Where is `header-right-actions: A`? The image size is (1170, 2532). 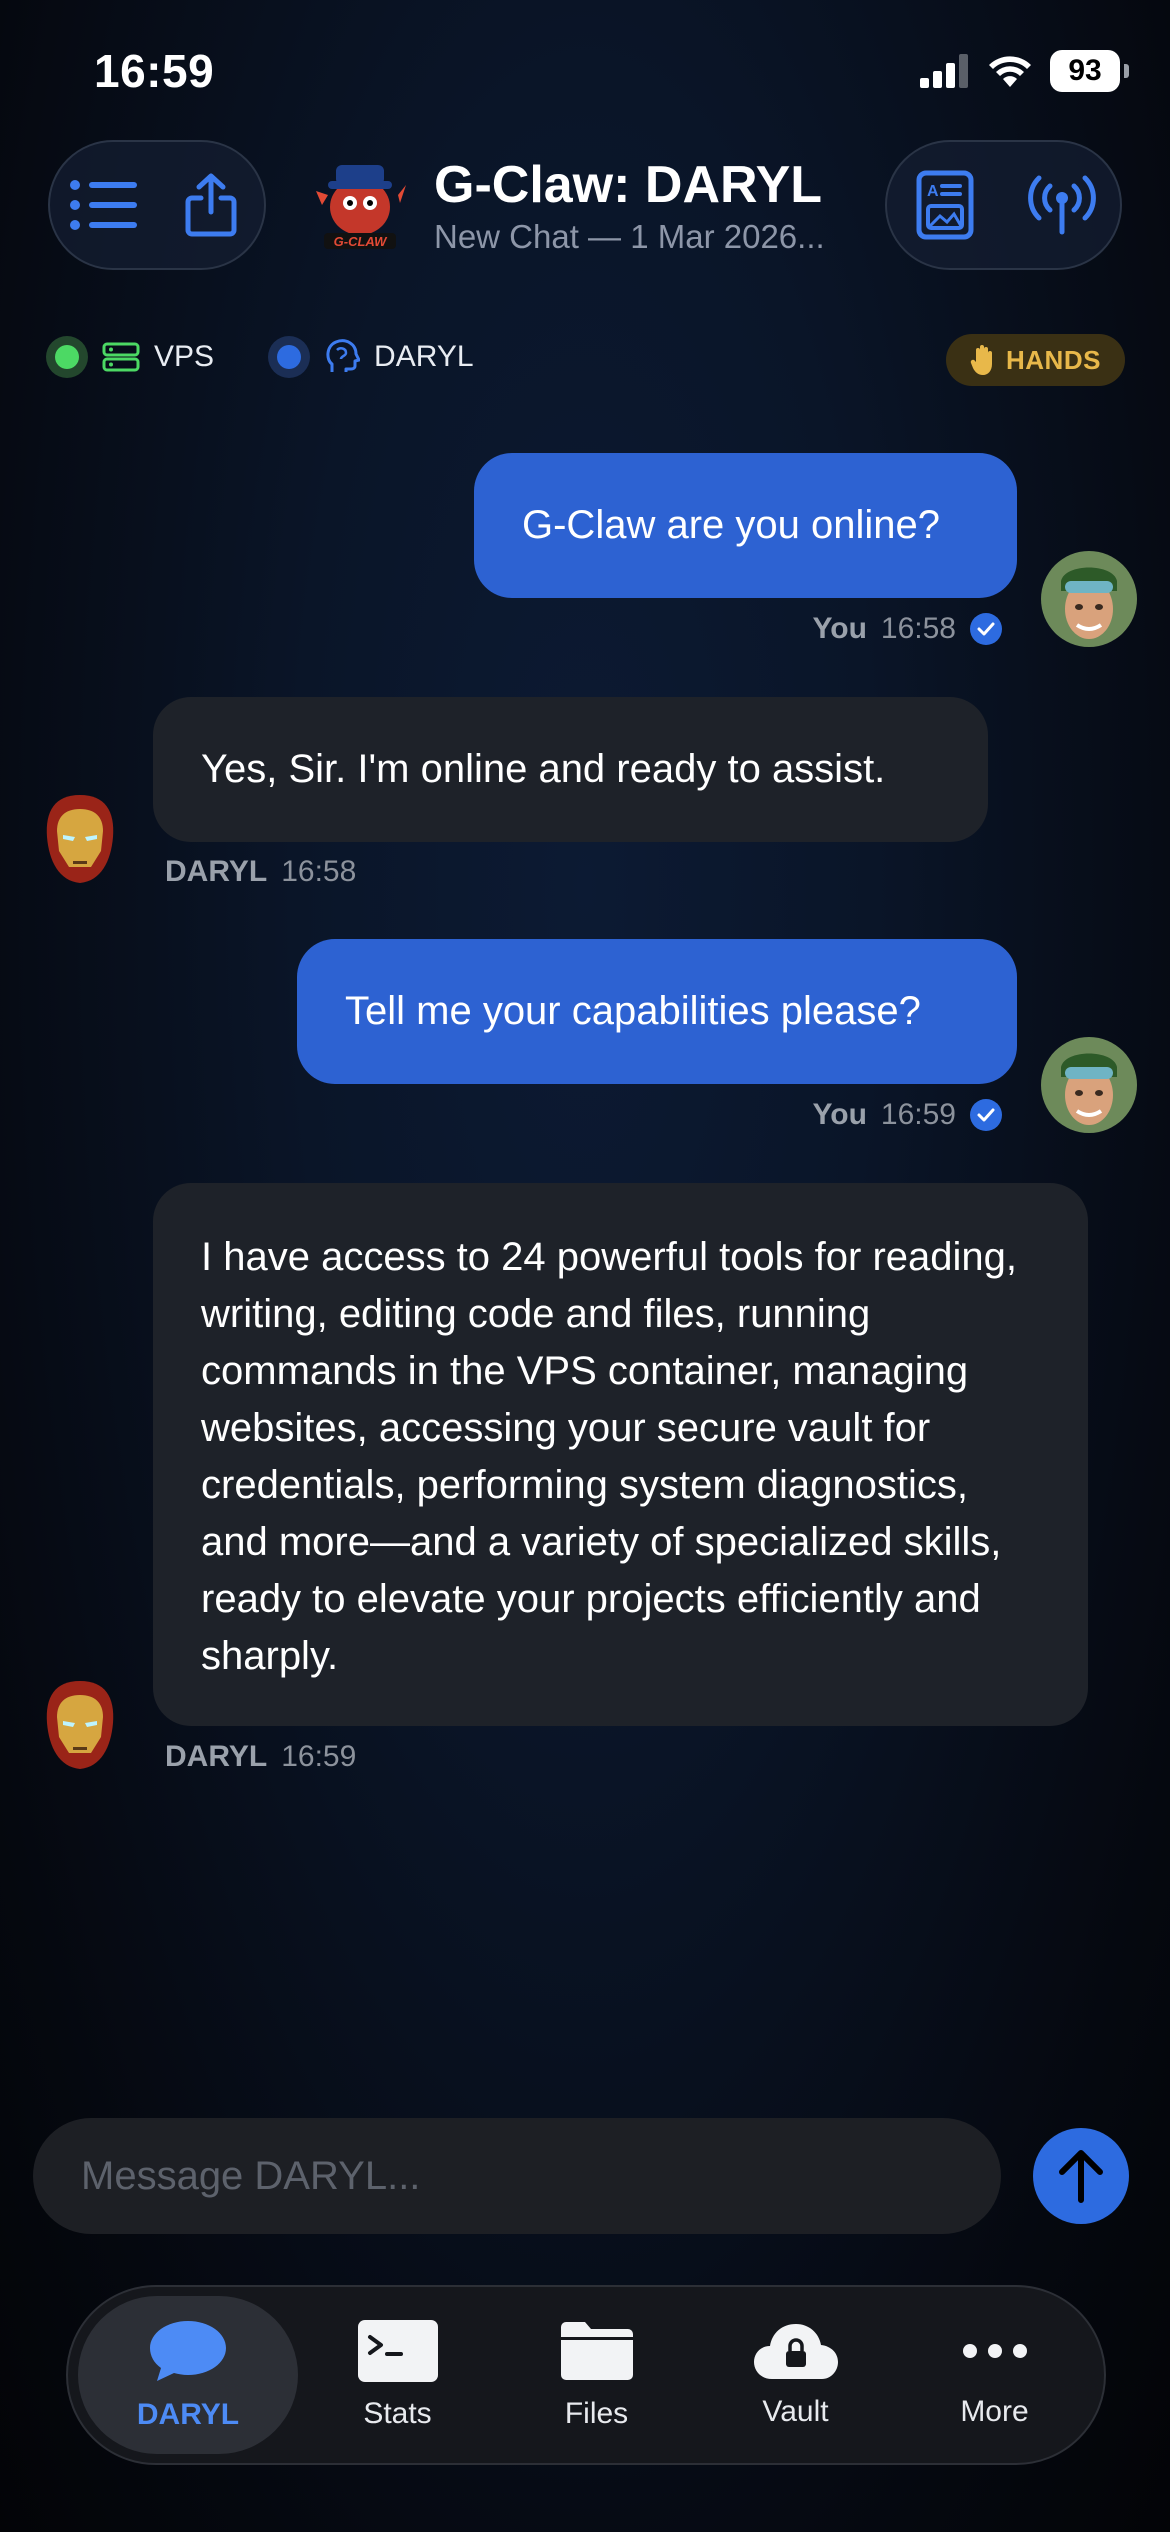 header-right-actions: A is located at coordinates (1003, 205).